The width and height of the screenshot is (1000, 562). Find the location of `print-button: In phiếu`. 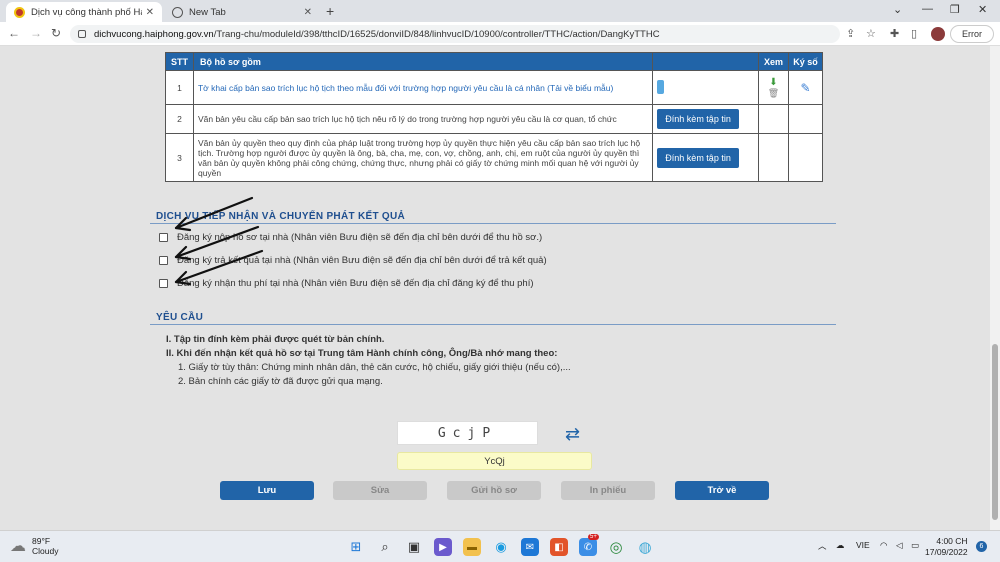

print-button: In phiếu is located at coordinates (608, 490).